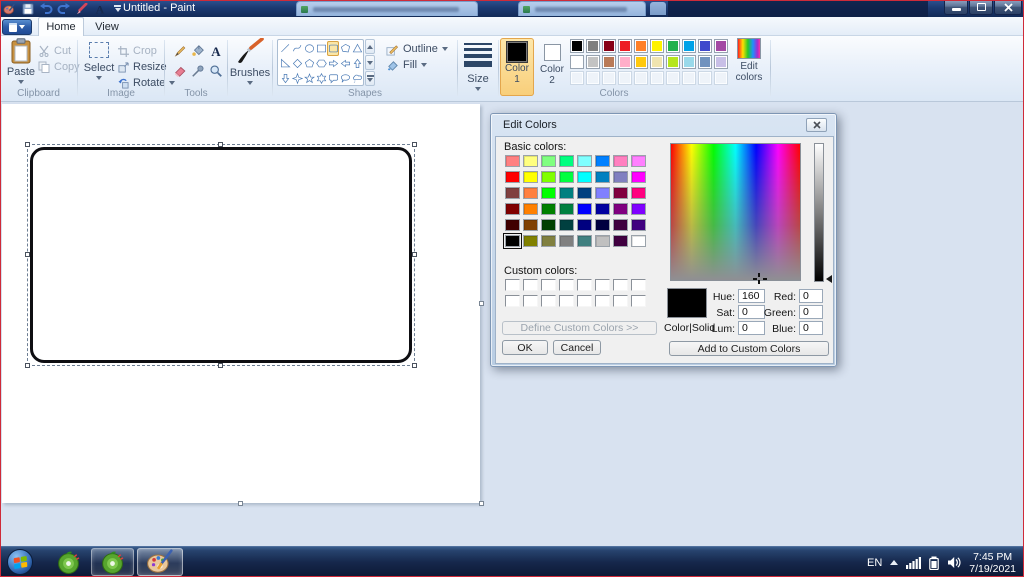  What do you see at coordinates (345, 63) in the screenshot?
I see `shape-arrow-left` at bounding box center [345, 63].